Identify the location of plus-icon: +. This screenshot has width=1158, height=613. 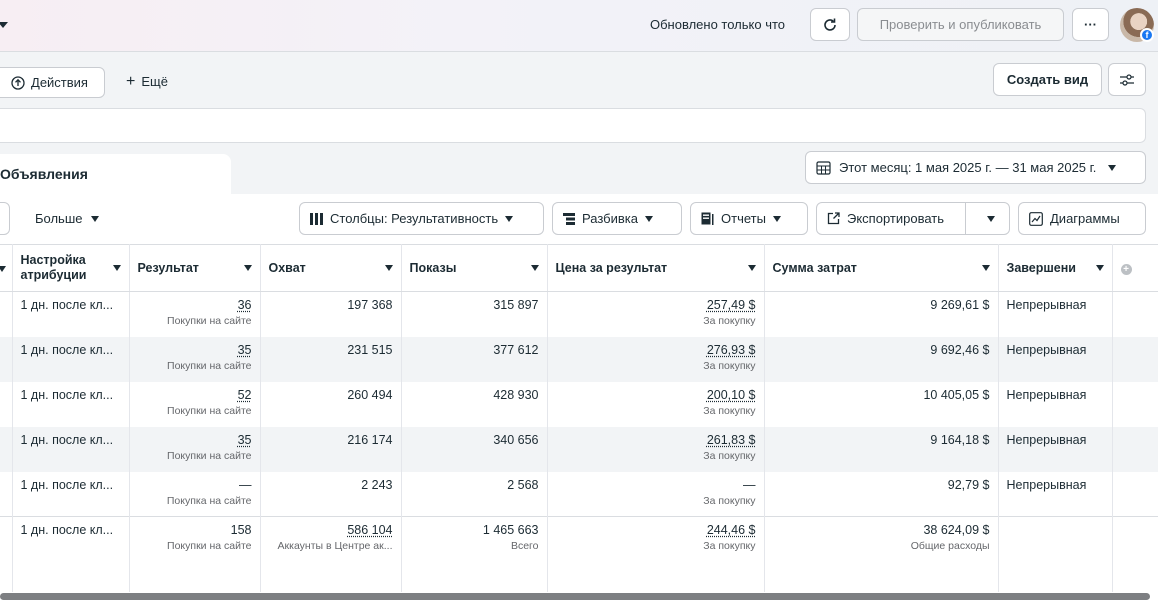
(131, 81).